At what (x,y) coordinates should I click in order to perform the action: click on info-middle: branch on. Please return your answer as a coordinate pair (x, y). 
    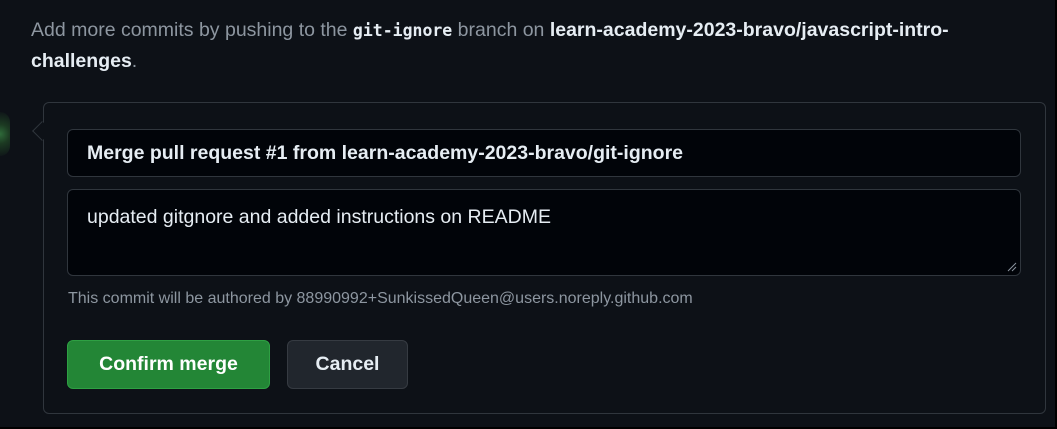
    Looking at the image, I should click on (501, 30).